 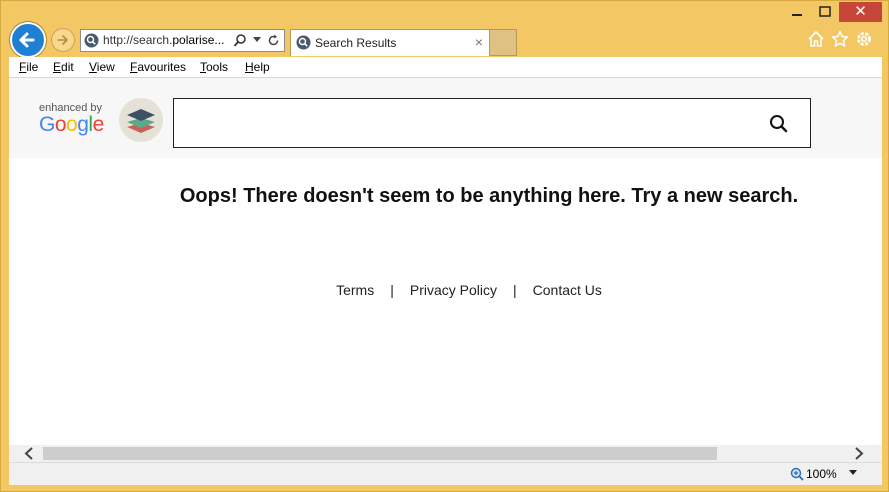 I want to click on horizontal-scrollbar, so click(x=445, y=453).